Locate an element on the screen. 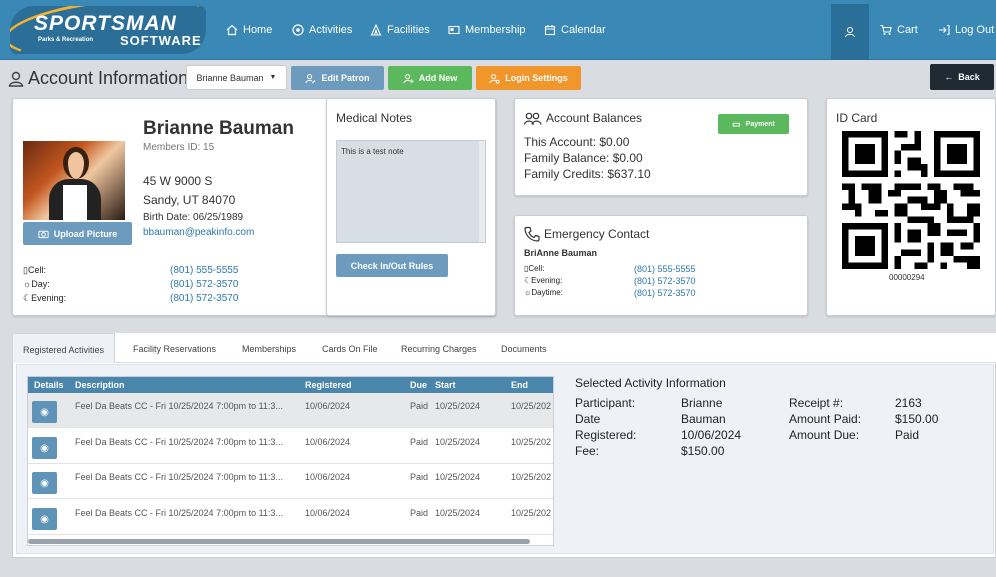 Image resolution: width=996 pixels, height=577 pixels. emergency-cell-link: (801) 555-5555 is located at coordinates (665, 269).